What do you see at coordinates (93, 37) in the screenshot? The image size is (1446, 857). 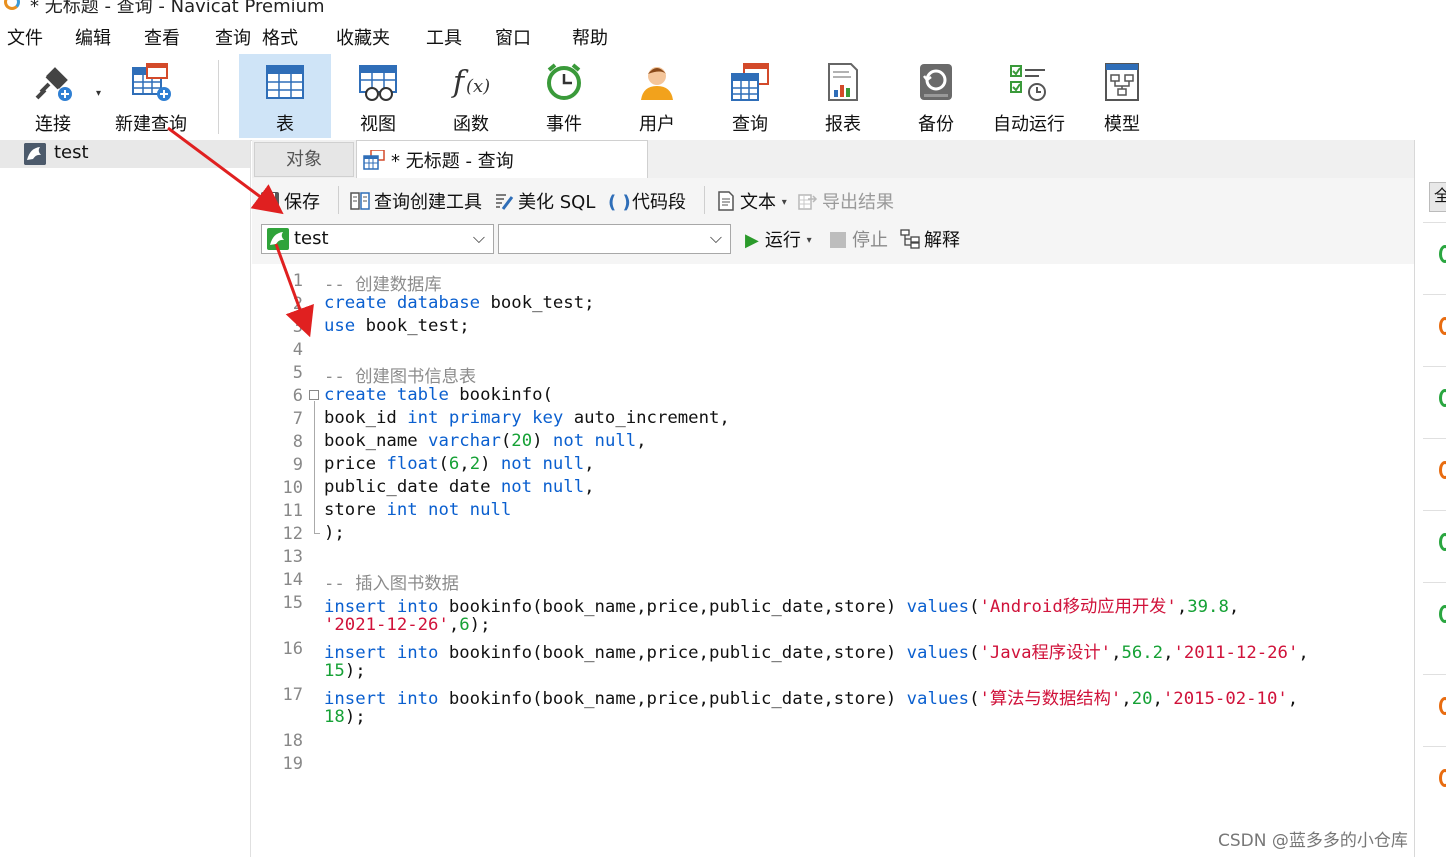 I see `menu-edit: 编辑` at bounding box center [93, 37].